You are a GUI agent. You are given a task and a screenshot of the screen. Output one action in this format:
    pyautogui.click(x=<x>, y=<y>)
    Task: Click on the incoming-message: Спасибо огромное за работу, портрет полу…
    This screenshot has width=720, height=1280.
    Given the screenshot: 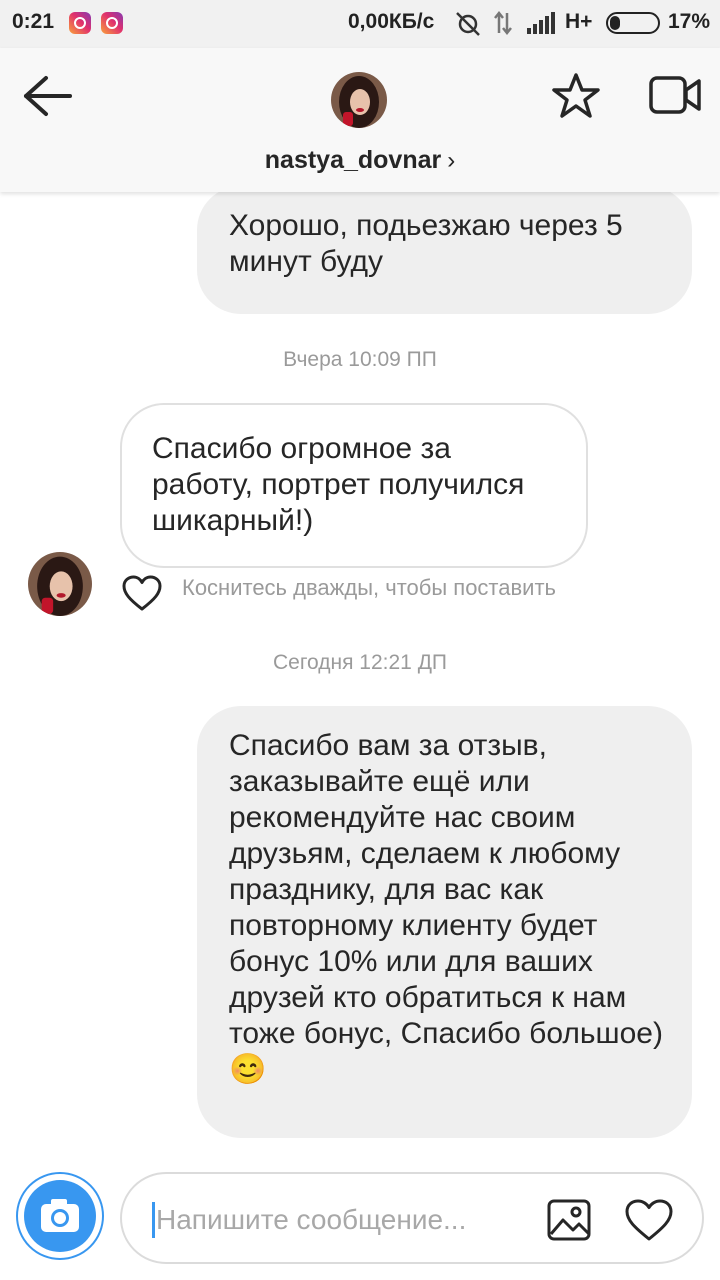 What is the action you would take?
    pyautogui.click(x=354, y=485)
    